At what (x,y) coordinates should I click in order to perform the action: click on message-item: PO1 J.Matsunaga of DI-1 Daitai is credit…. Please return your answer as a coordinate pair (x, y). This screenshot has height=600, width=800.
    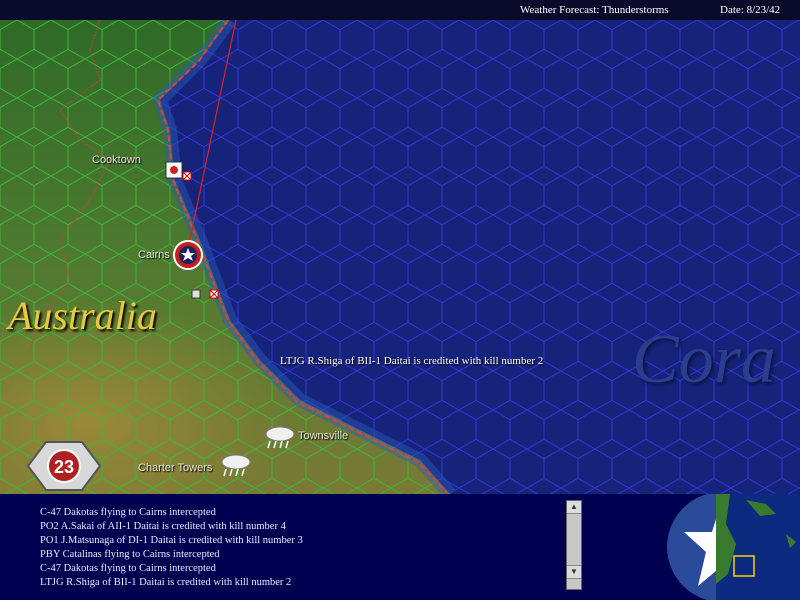
    Looking at the image, I should click on (171, 540).